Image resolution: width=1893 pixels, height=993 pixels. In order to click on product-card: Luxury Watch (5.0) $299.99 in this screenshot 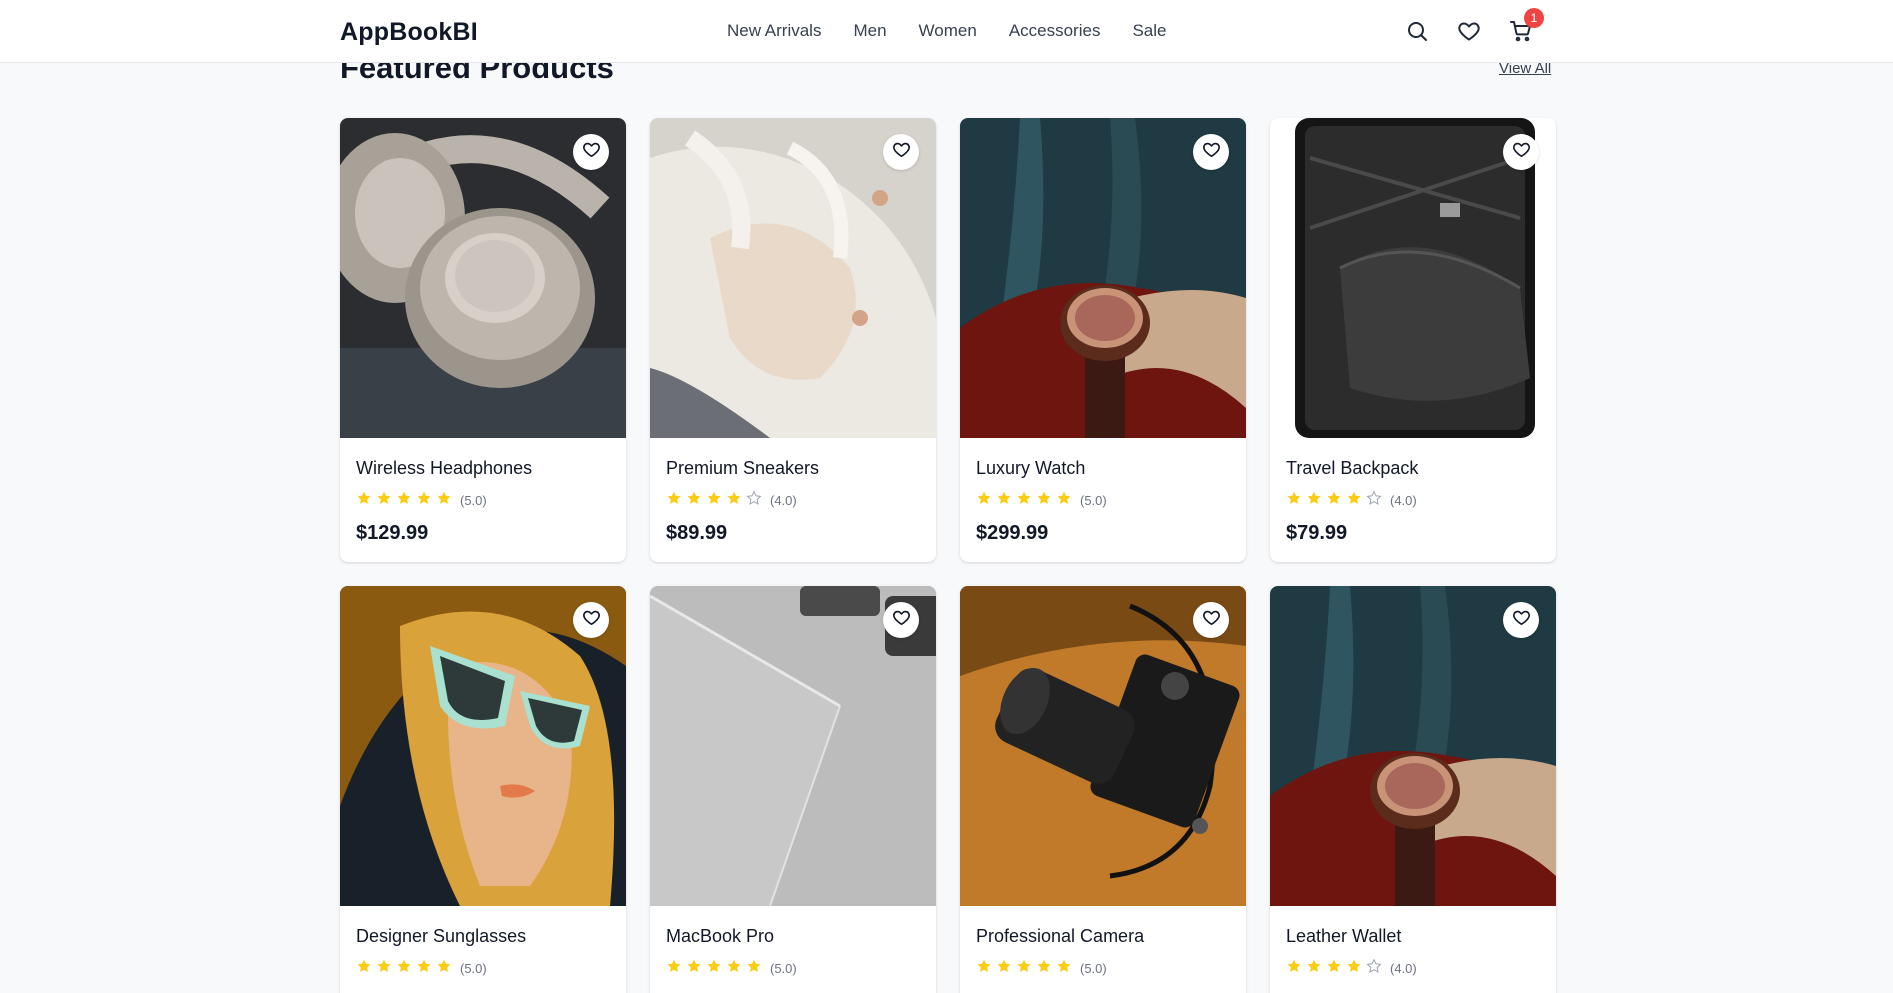, I will do `click(1103, 340)`.